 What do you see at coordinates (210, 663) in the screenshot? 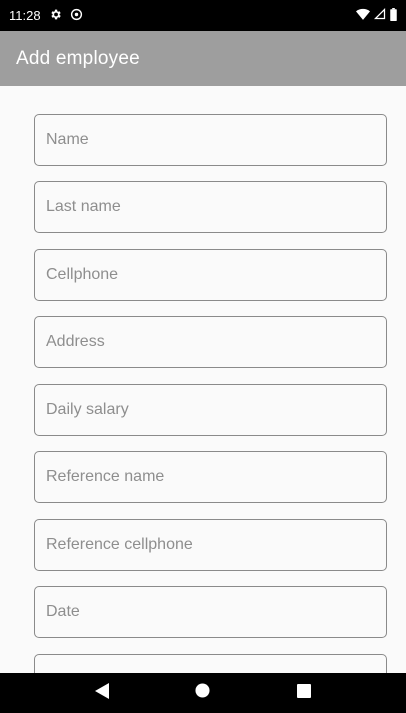
I see `next-field` at bounding box center [210, 663].